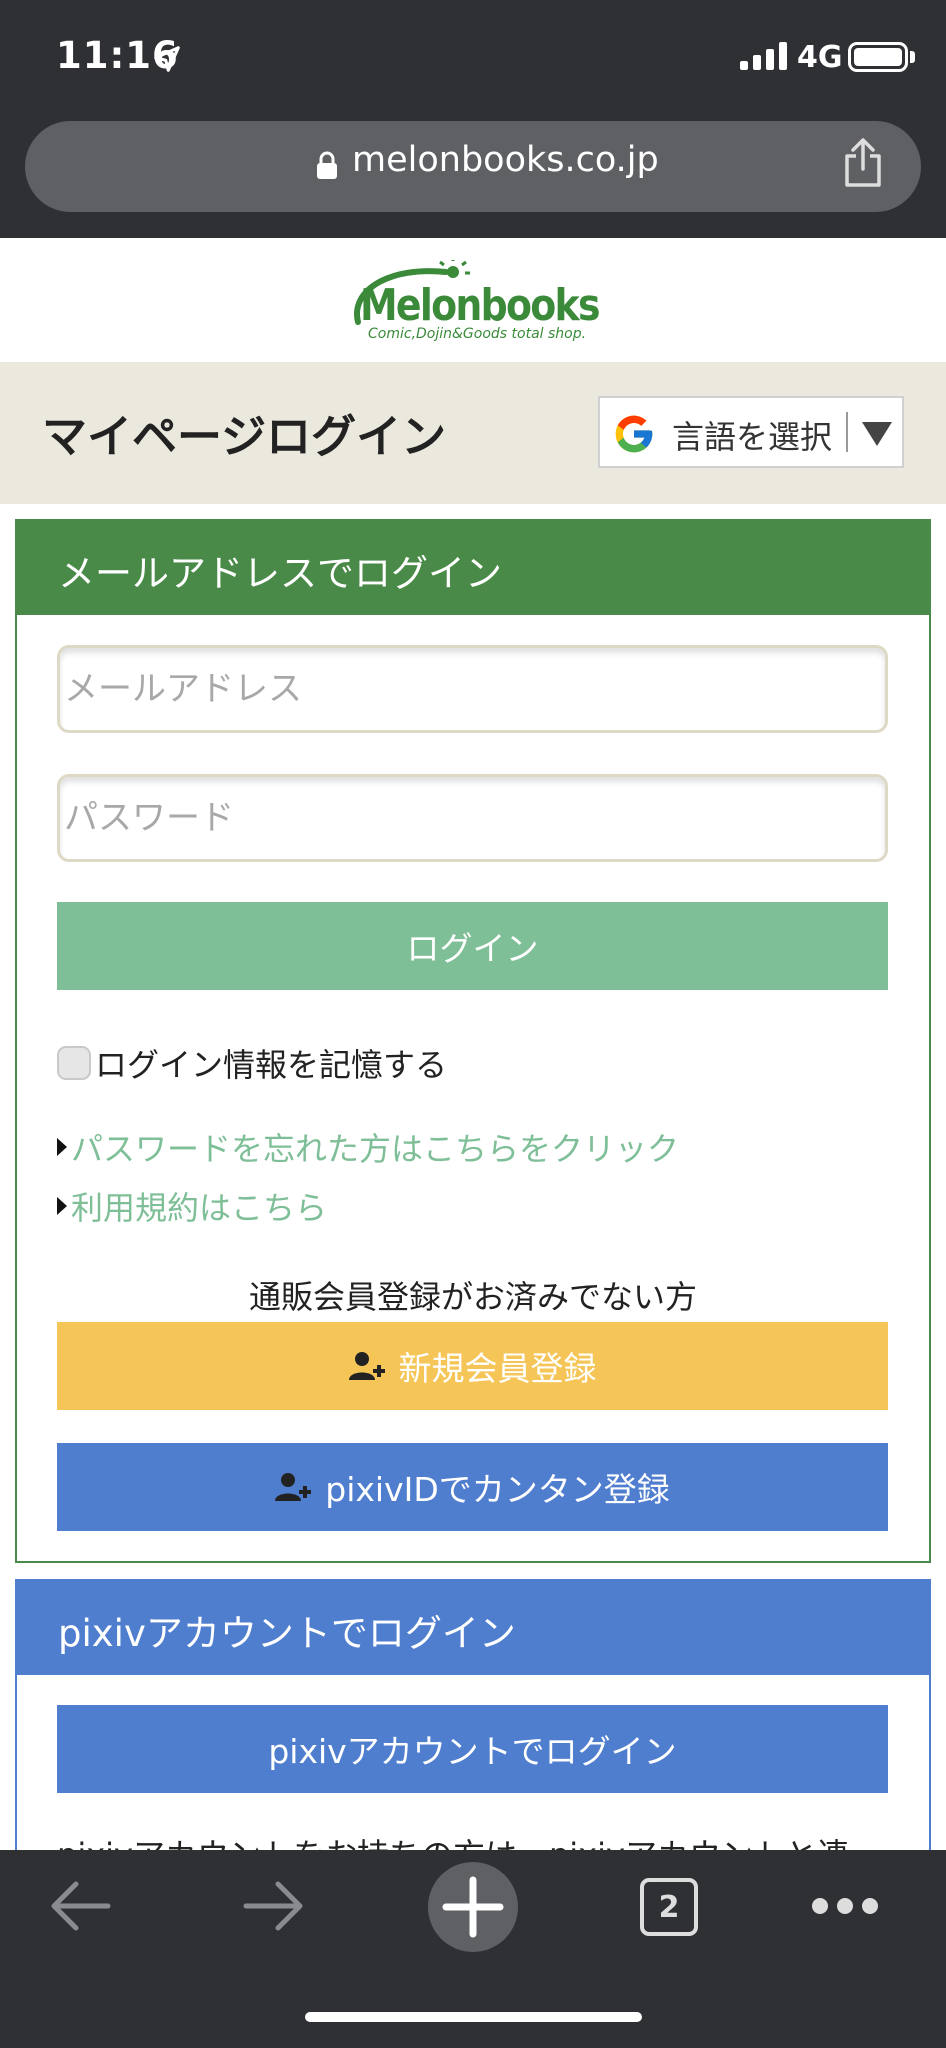  What do you see at coordinates (845, 1906) in the screenshot?
I see `more-menu-icon` at bounding box center [845, 1906].